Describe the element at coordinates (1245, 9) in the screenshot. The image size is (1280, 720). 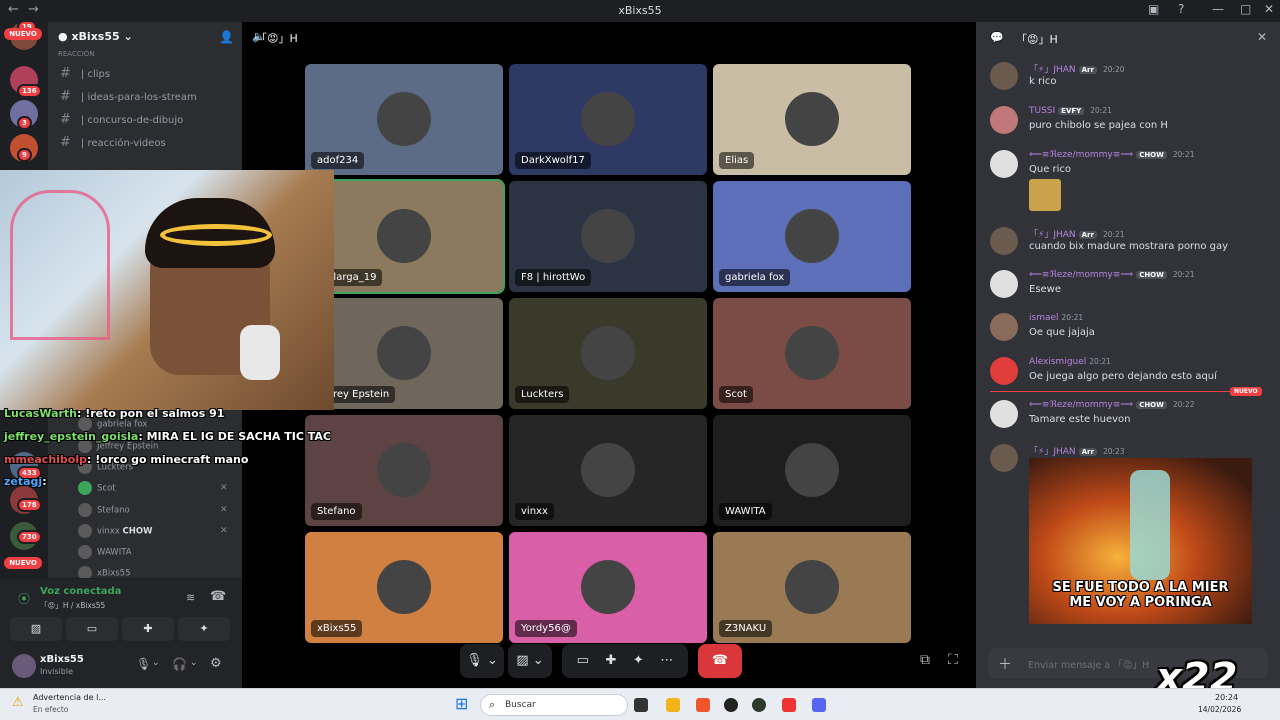
I see `maximize-icon: □` at that location.